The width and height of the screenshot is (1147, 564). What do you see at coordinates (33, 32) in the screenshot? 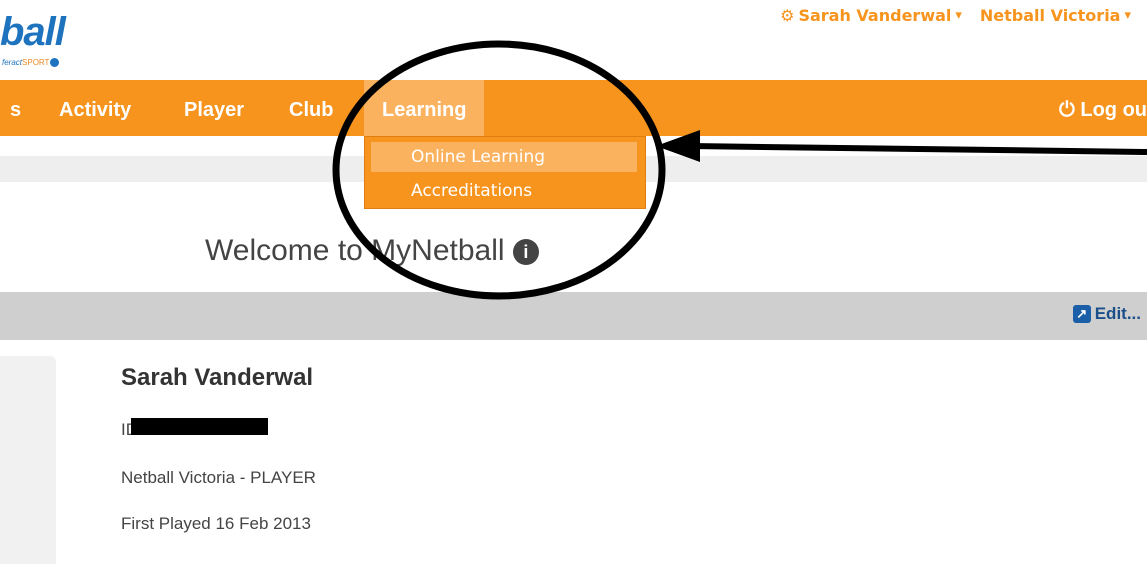
I see `logo-text: ball` at bounding box center [33, 32].